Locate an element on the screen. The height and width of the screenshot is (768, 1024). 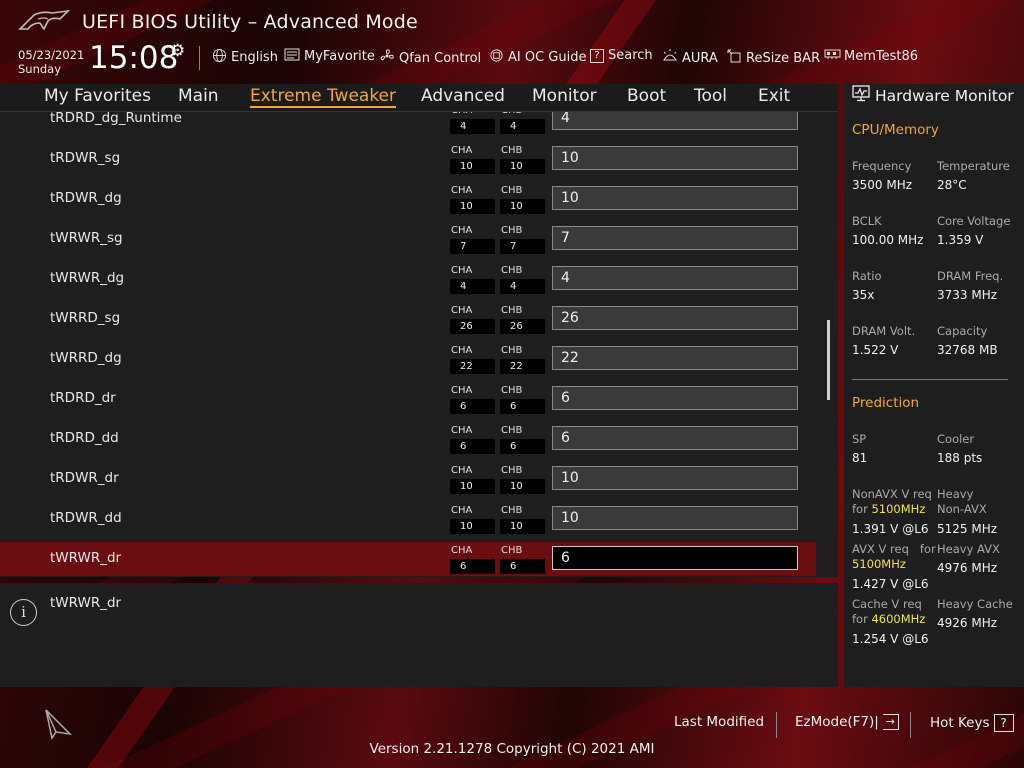
ezmode-button: EzMode(F7)| → is located at coordinates (847, 722).